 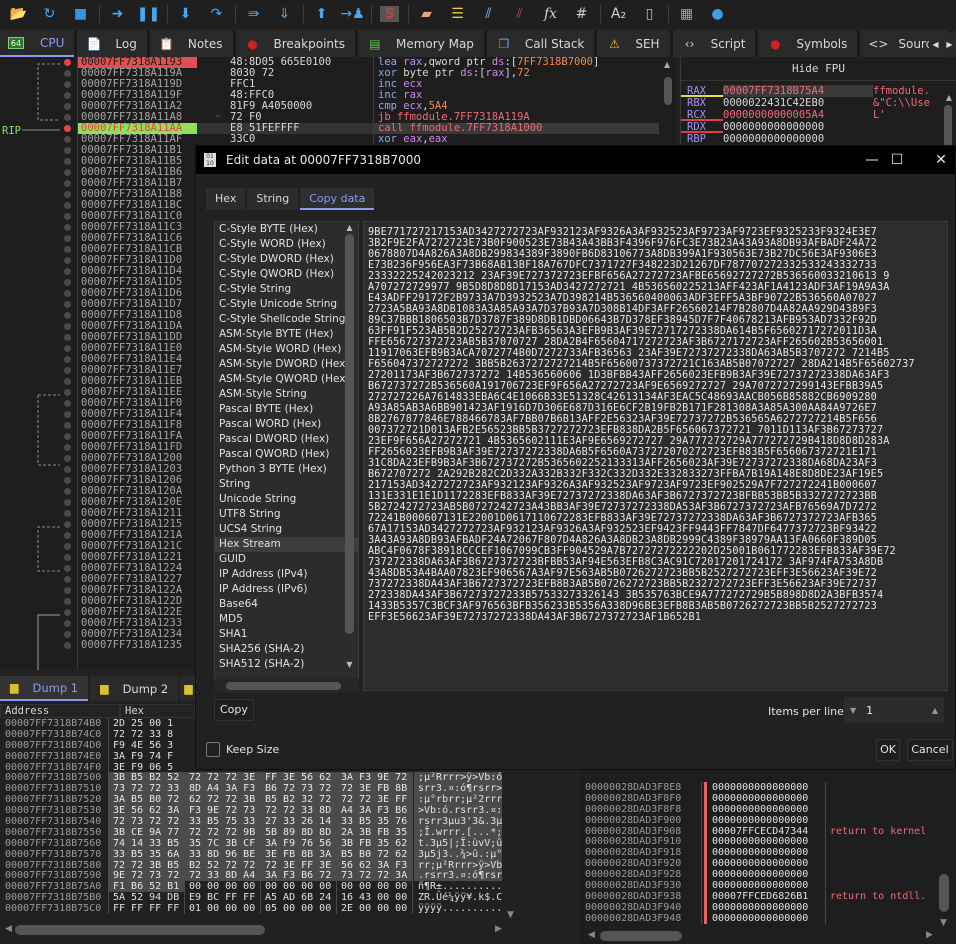 What do you see at coordinates (147, 745) in the screenshot?
I see `dump-hex-group: F9 4E 56 3` at bounding box center [147, 745].